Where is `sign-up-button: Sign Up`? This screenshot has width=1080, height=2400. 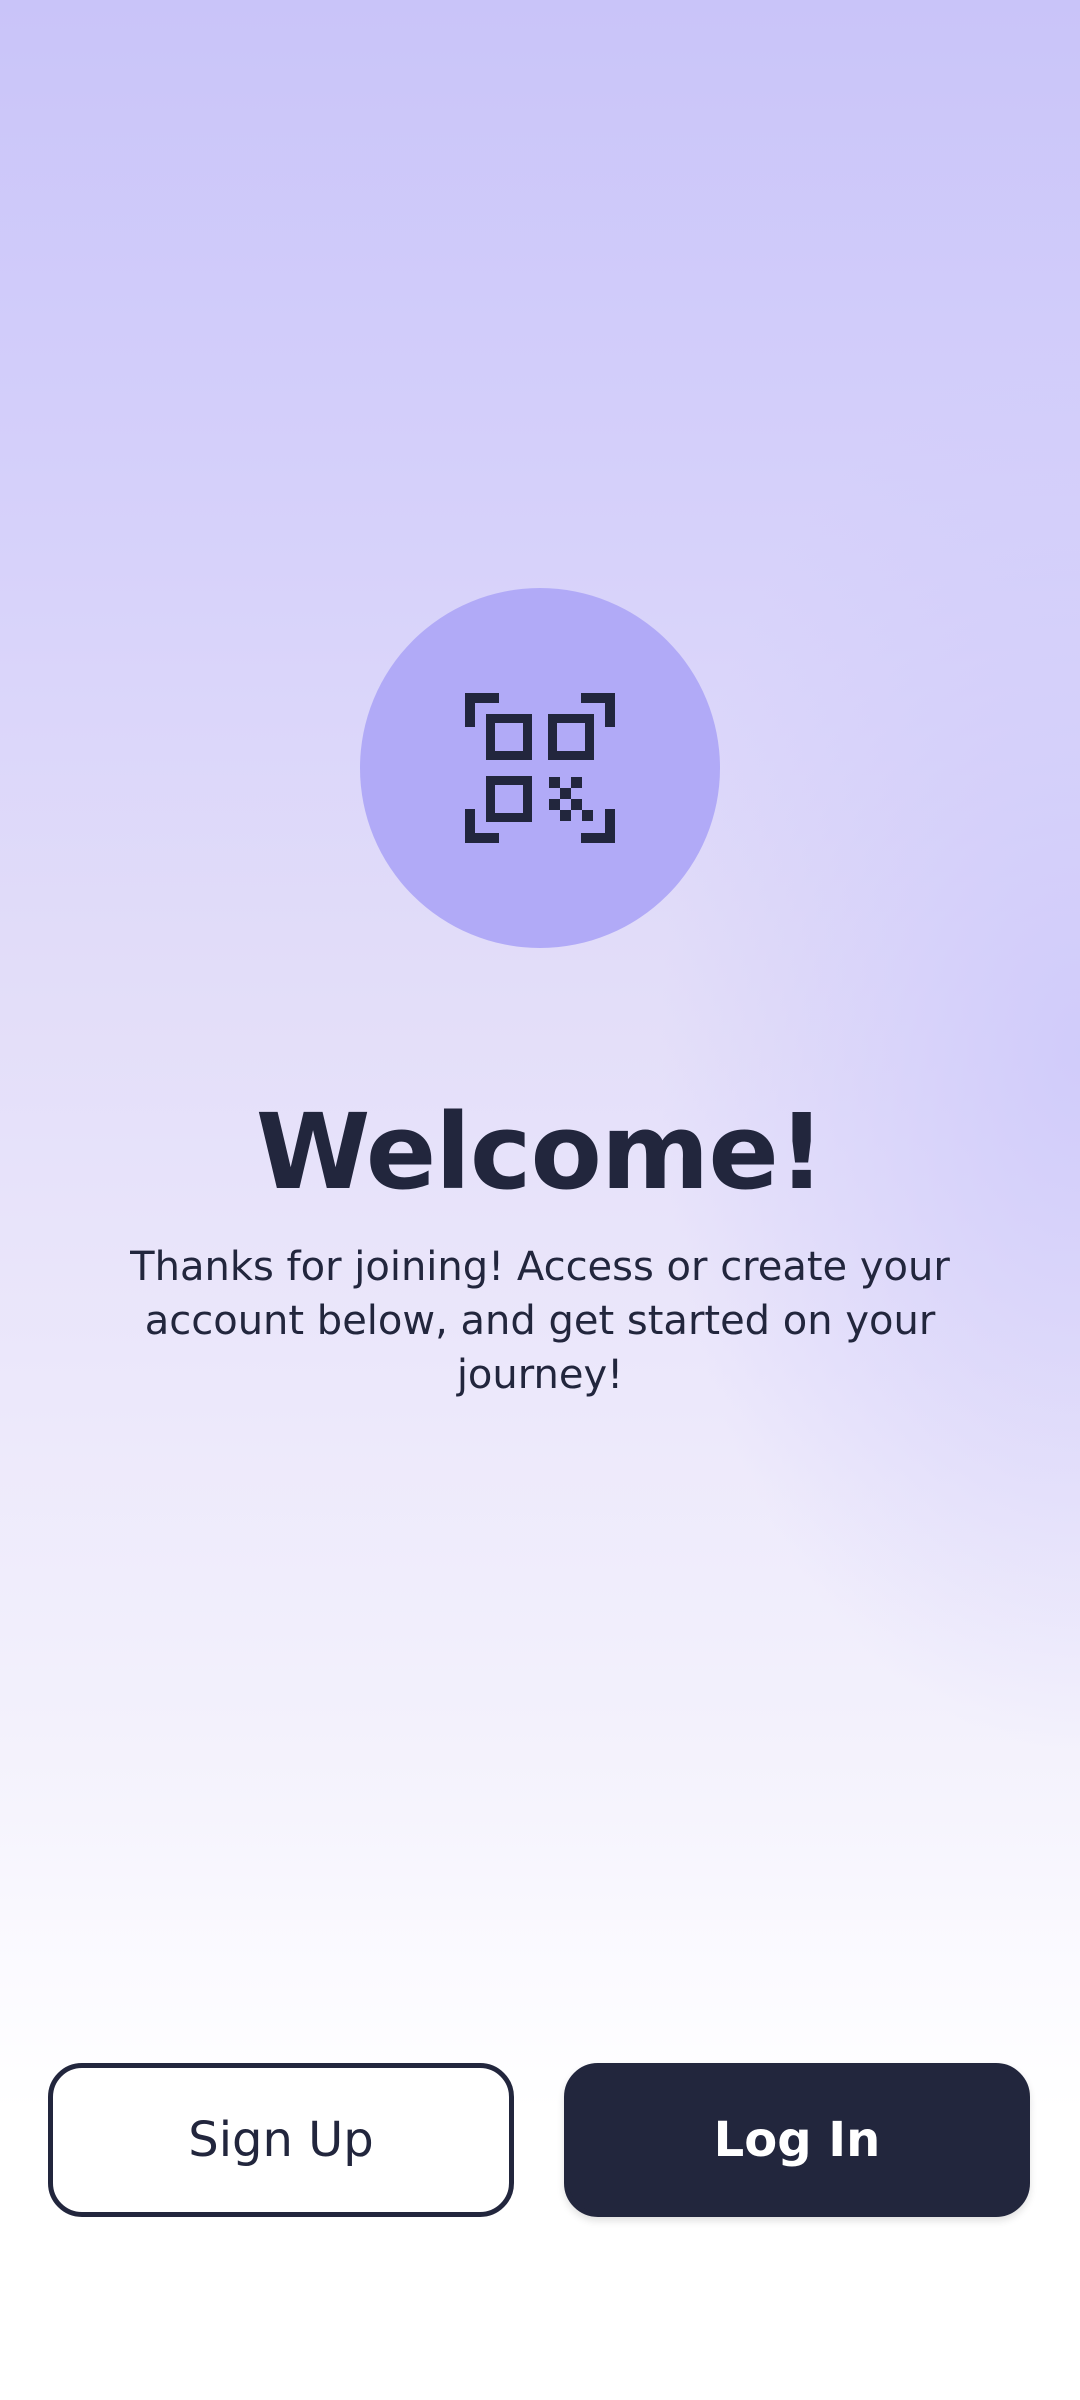
sign-up-button: Sign Up is located at coordinates (281, 2140).